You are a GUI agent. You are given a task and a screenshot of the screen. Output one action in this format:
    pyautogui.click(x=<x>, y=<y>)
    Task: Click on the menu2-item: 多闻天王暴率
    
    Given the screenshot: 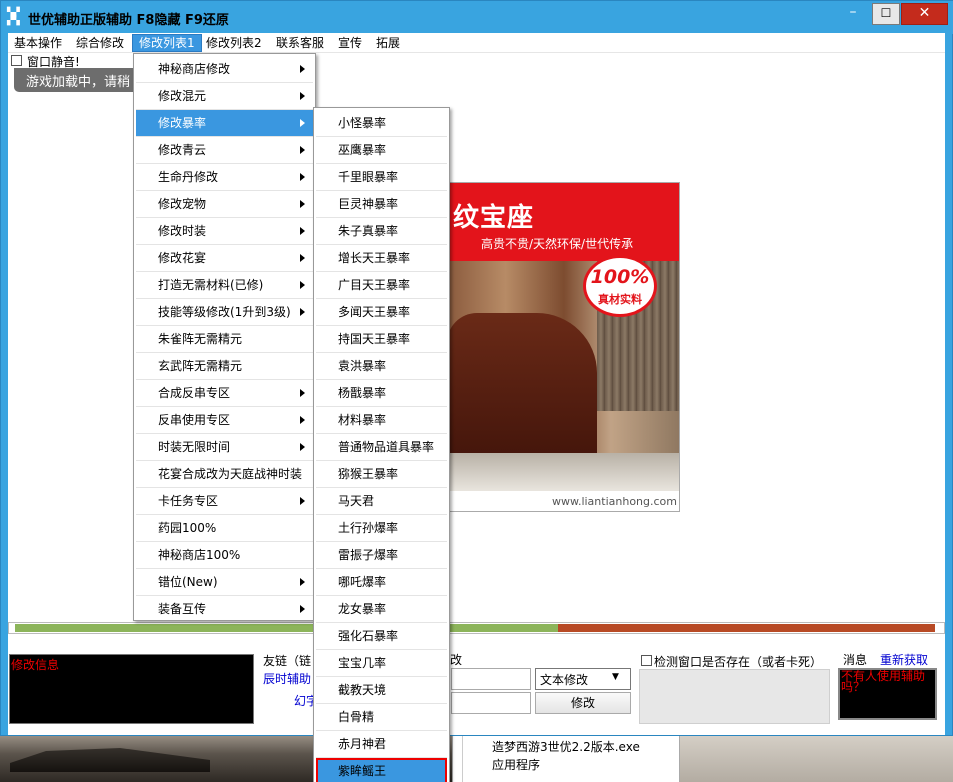 What is the action you would take?
    pyautogui.click(x=381, y=312)
    